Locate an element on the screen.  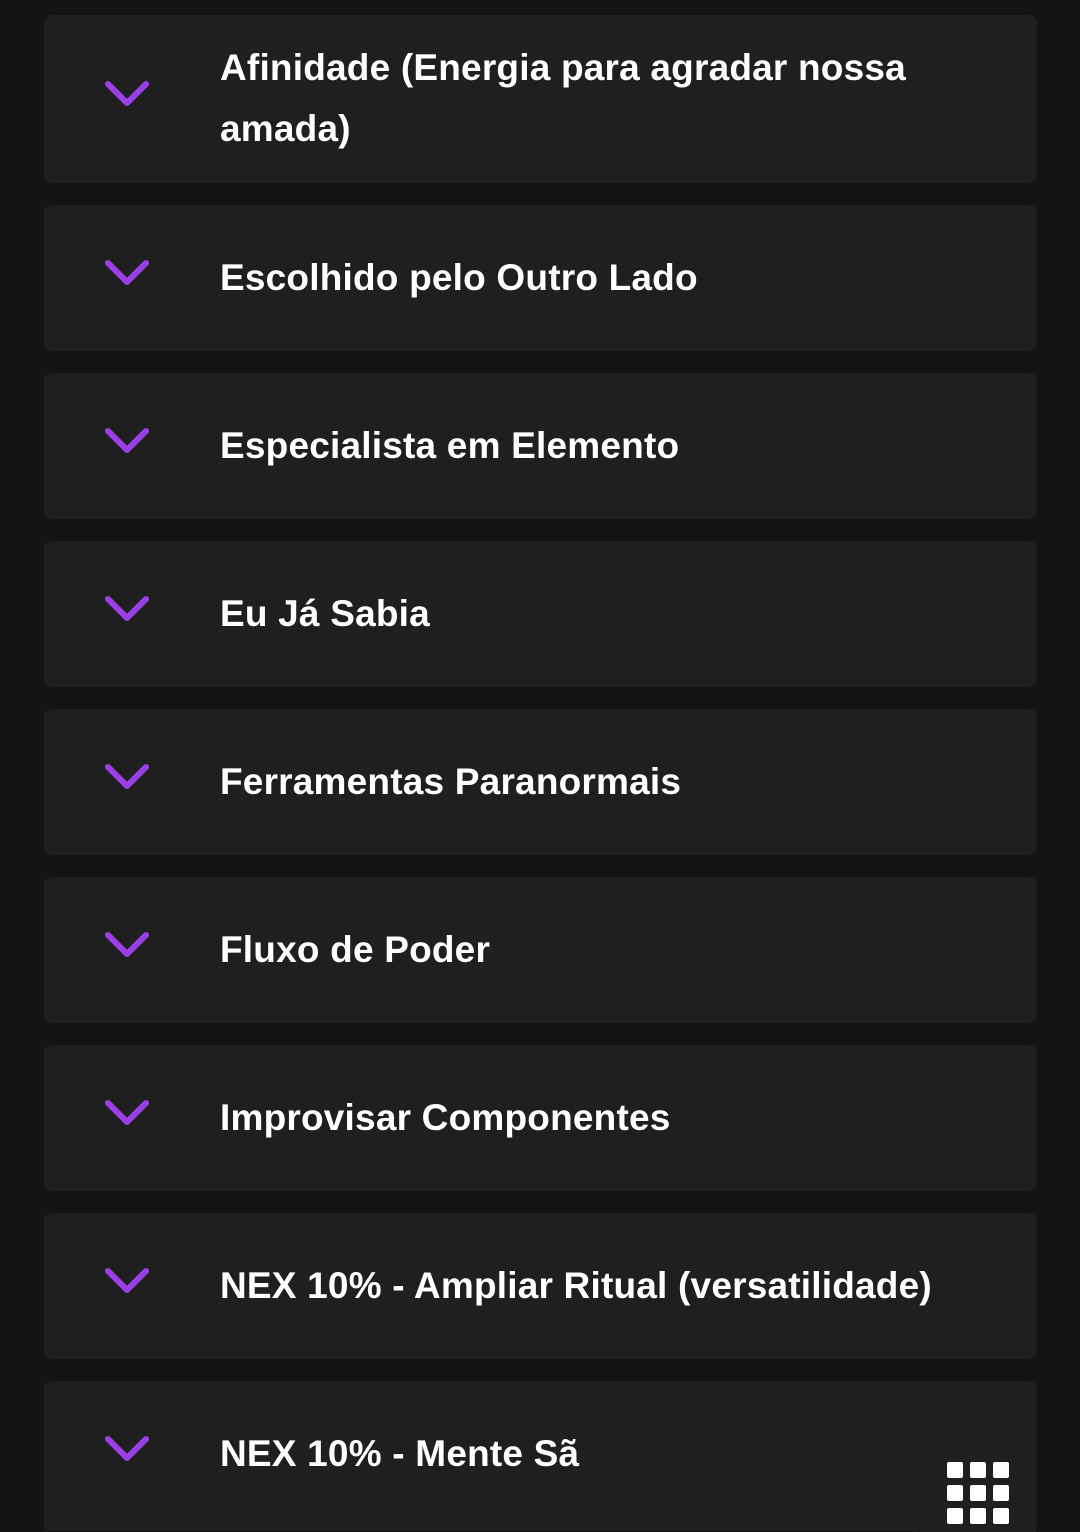
accordion-item-title: NEX 10% - Ampliar Ritual (versatilidade) is located at coordinates (576, 1285).